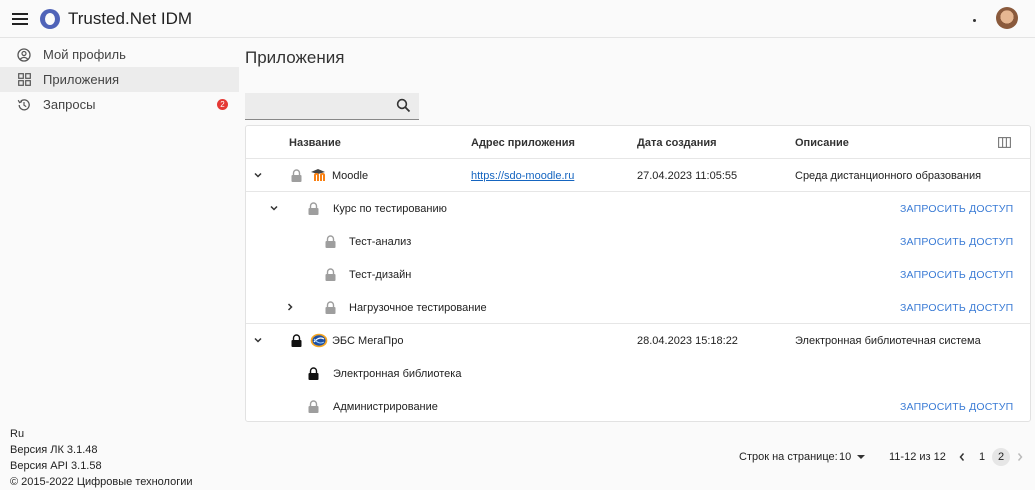 This screenshot has height=490, width=1035. Describe the element at coordinates (845, 457) in the screenshot. I see `rows-per-page-value: 10` at that location.